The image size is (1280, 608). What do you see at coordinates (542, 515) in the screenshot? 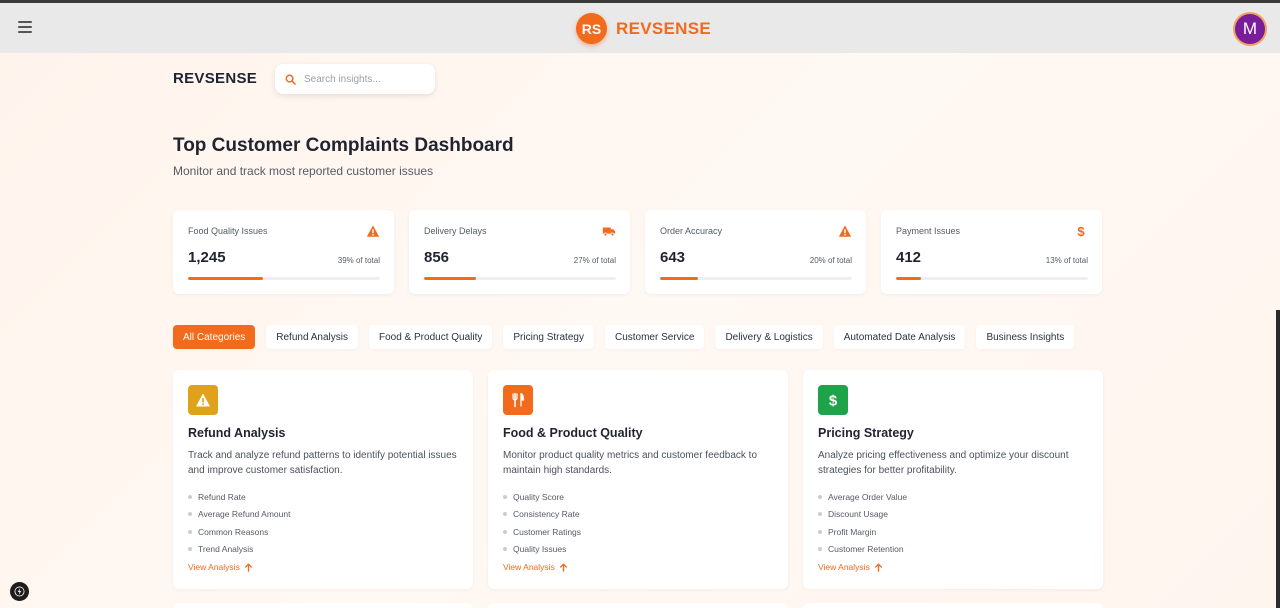
I see `list-item: Consistency Rate` at bounding box center [542, 515].